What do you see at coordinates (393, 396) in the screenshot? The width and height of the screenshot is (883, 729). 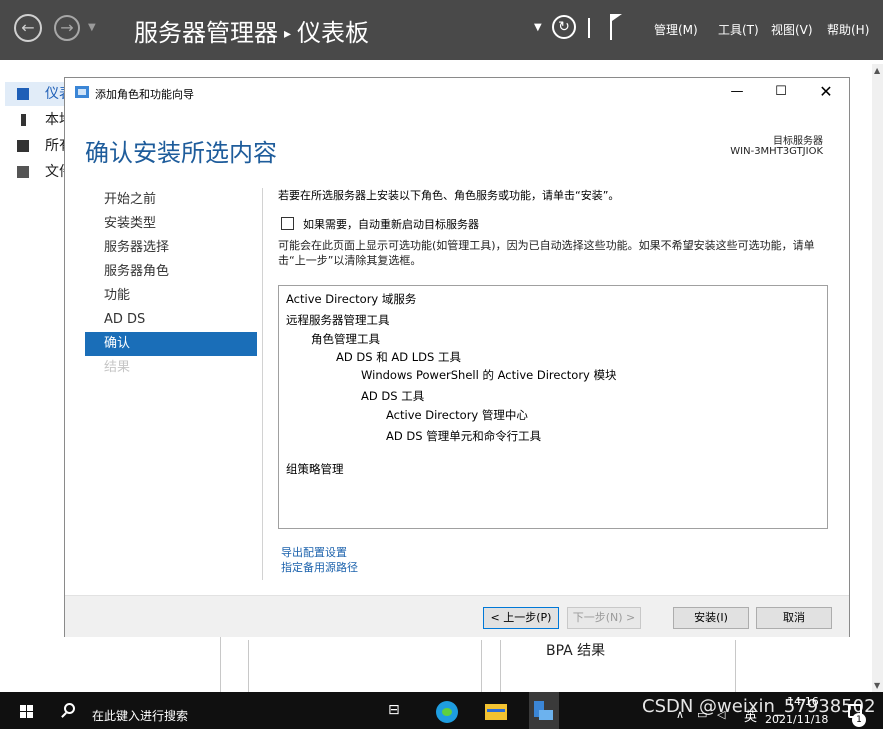 I see `feature-item: AD DS 工具` at bounding box center [393, 396].